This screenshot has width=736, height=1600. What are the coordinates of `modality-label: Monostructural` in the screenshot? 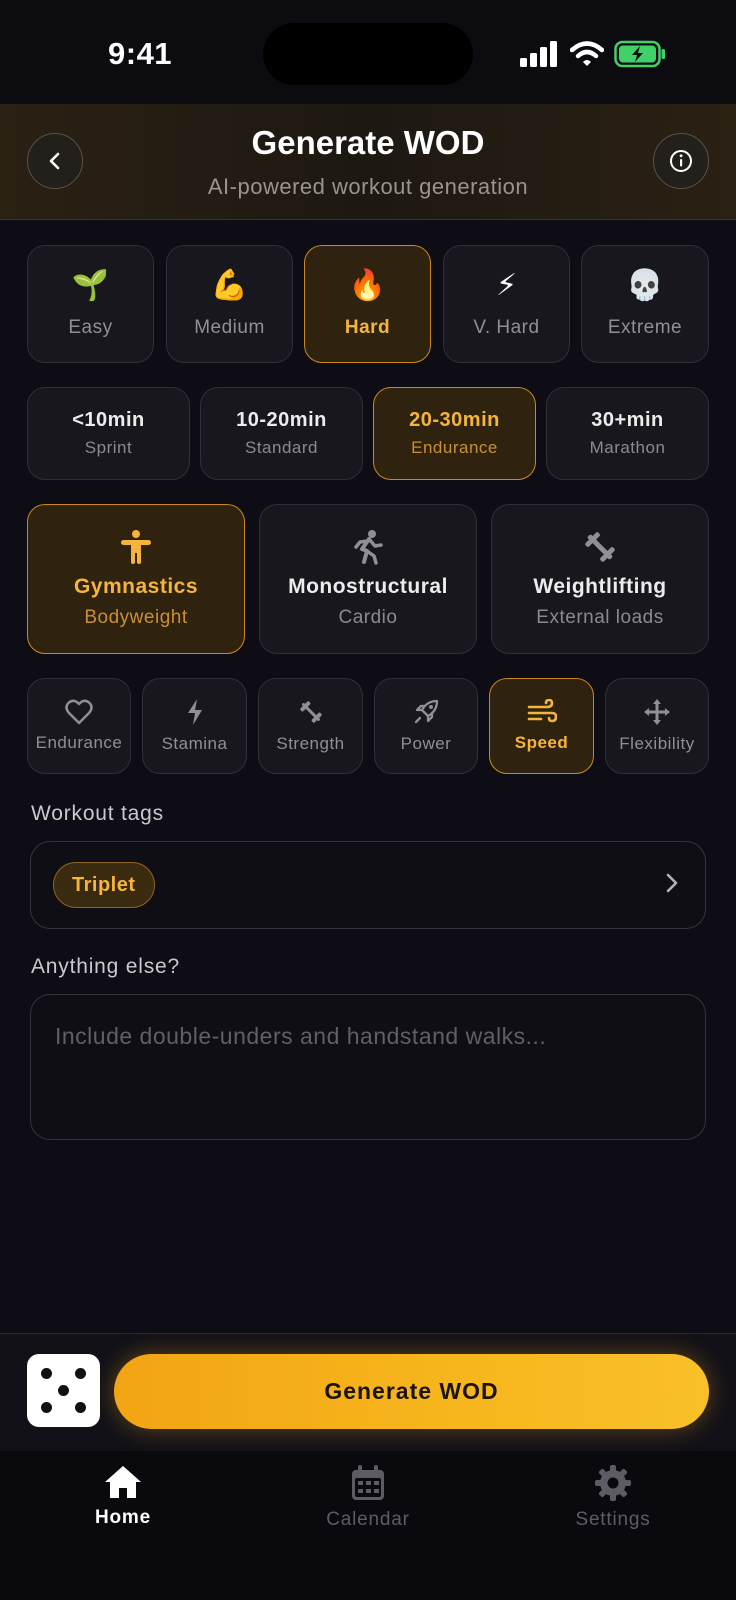 It's located at (368, 586).